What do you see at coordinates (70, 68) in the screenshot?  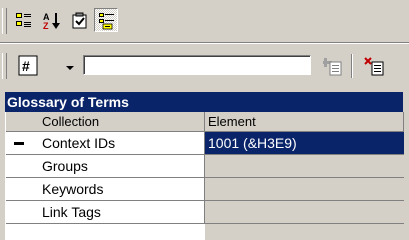 I see `chevron-down-icon` at bounding box center [70, 68].